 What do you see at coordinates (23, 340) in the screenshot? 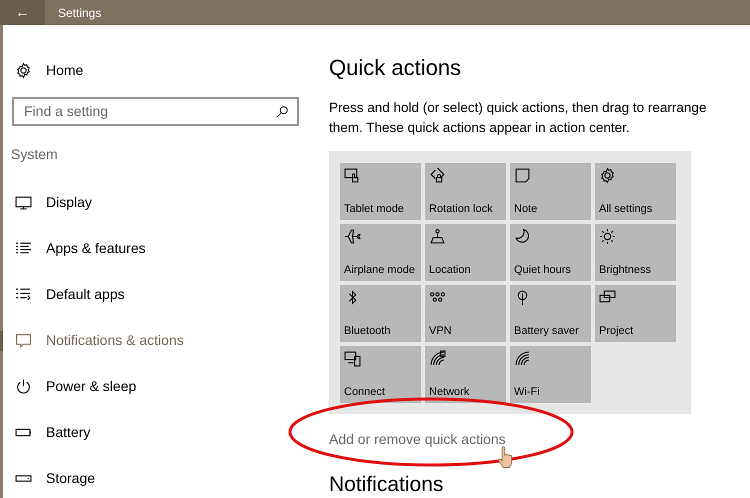
I see `speech-bubble-icon` at bounding box center [23, 340].